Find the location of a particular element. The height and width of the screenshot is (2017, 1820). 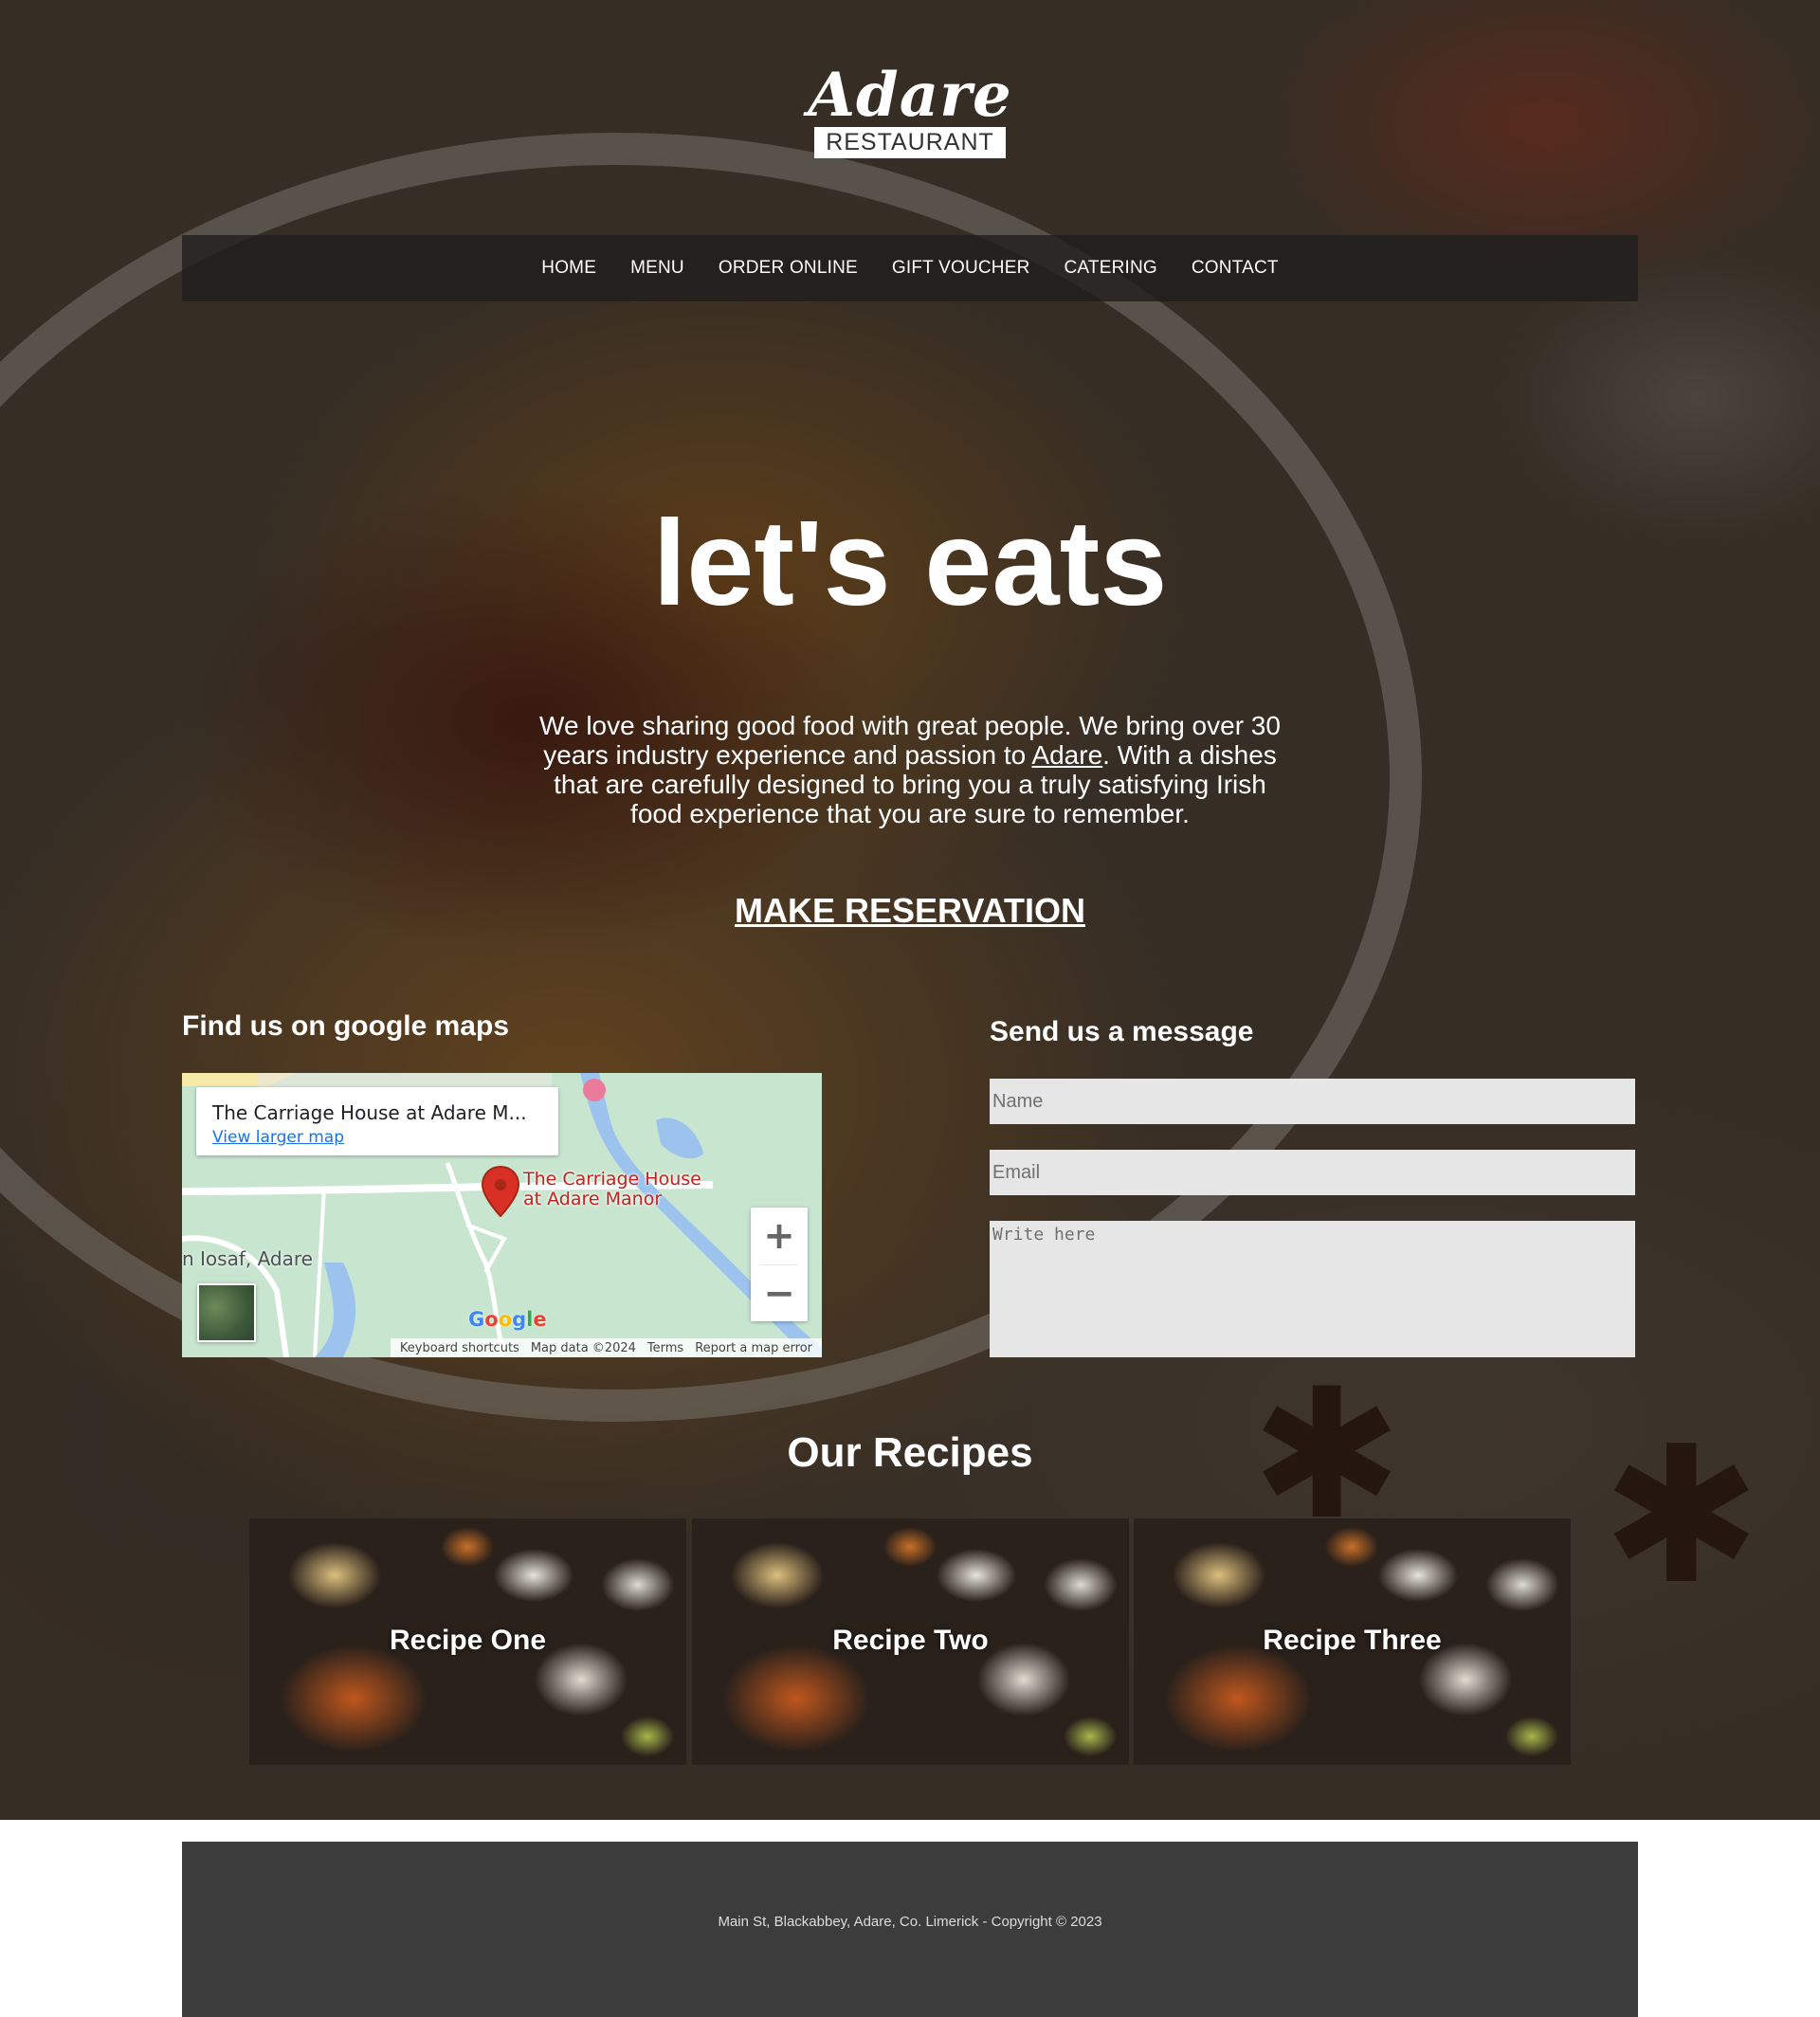

recipe-card-label: Recipe One is located at coordinates (468, 1640).